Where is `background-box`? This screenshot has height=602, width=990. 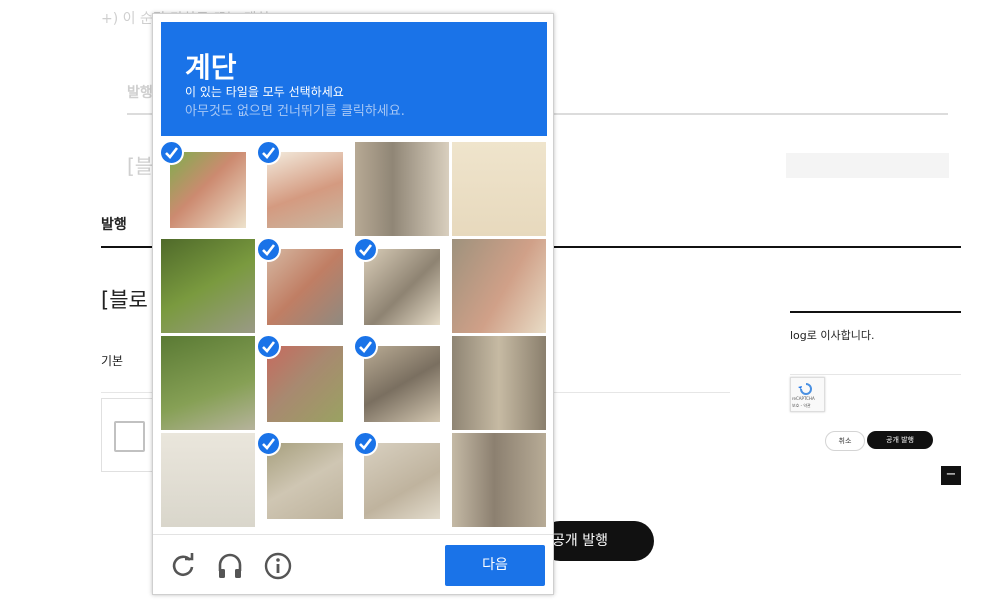
background-box is located at coordinates (867, 165).